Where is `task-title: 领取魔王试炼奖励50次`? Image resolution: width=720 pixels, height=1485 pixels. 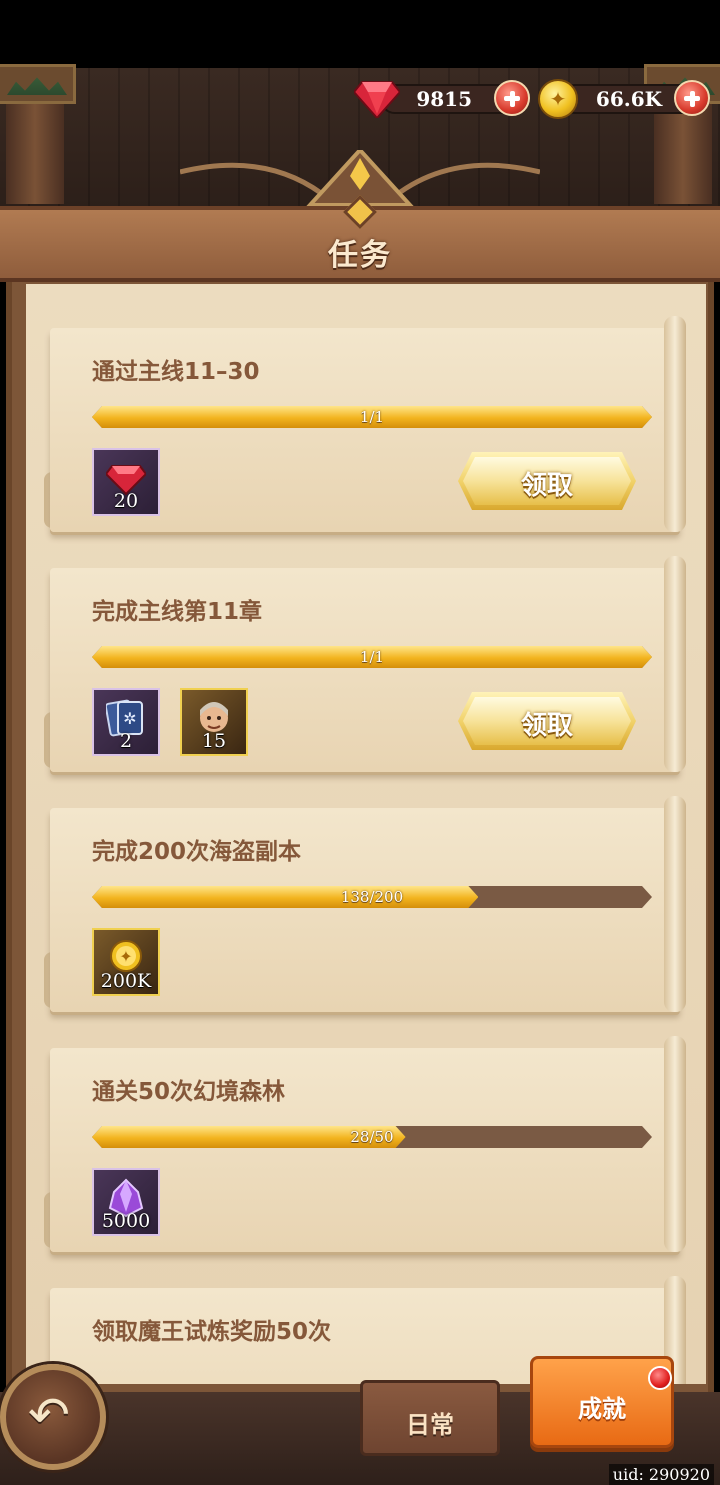 task-title: 领取魔王试炼奖励50次 is located at coordinates (212, 1332).